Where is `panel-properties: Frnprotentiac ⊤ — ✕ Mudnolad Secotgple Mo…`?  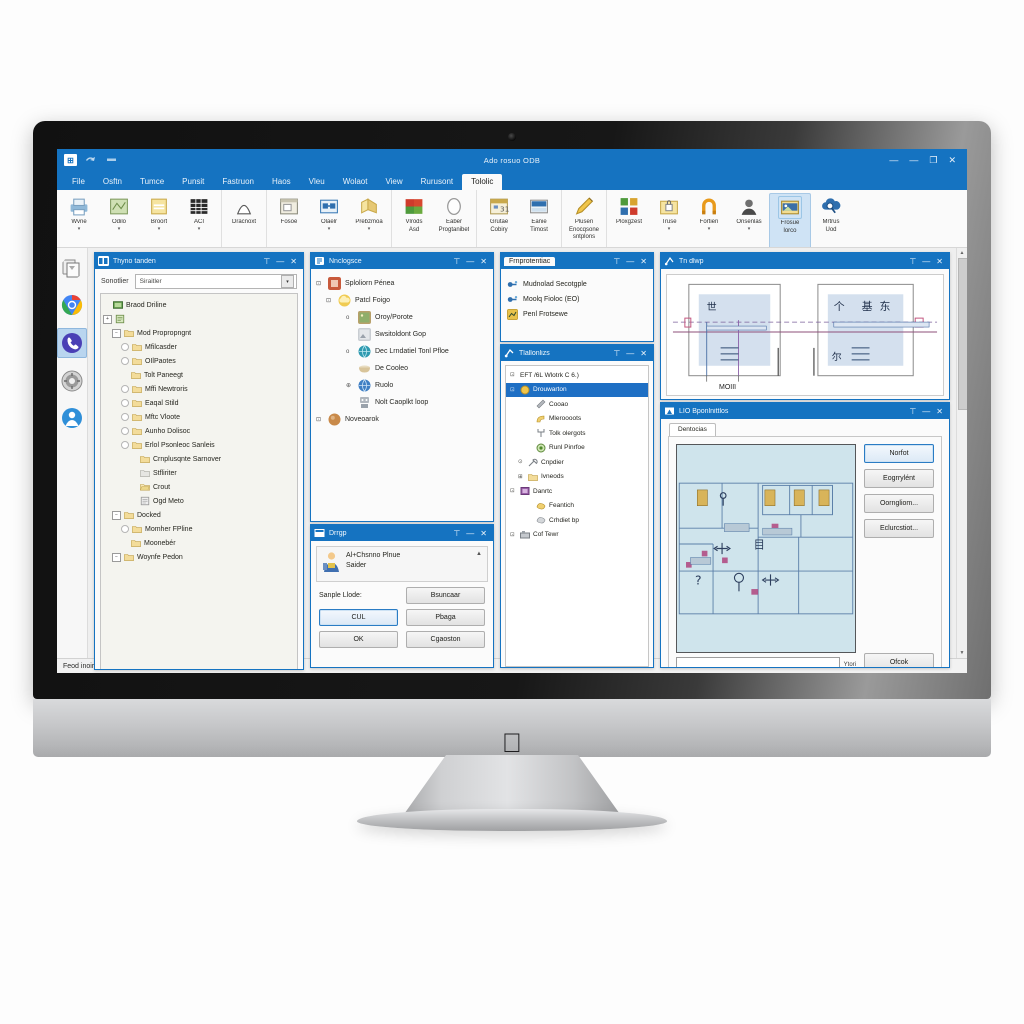
panel-properties: Frnprotentiac ⊤ — ✕ Mudnolad Secotgple Mo… is located at coordinates (577, 297).